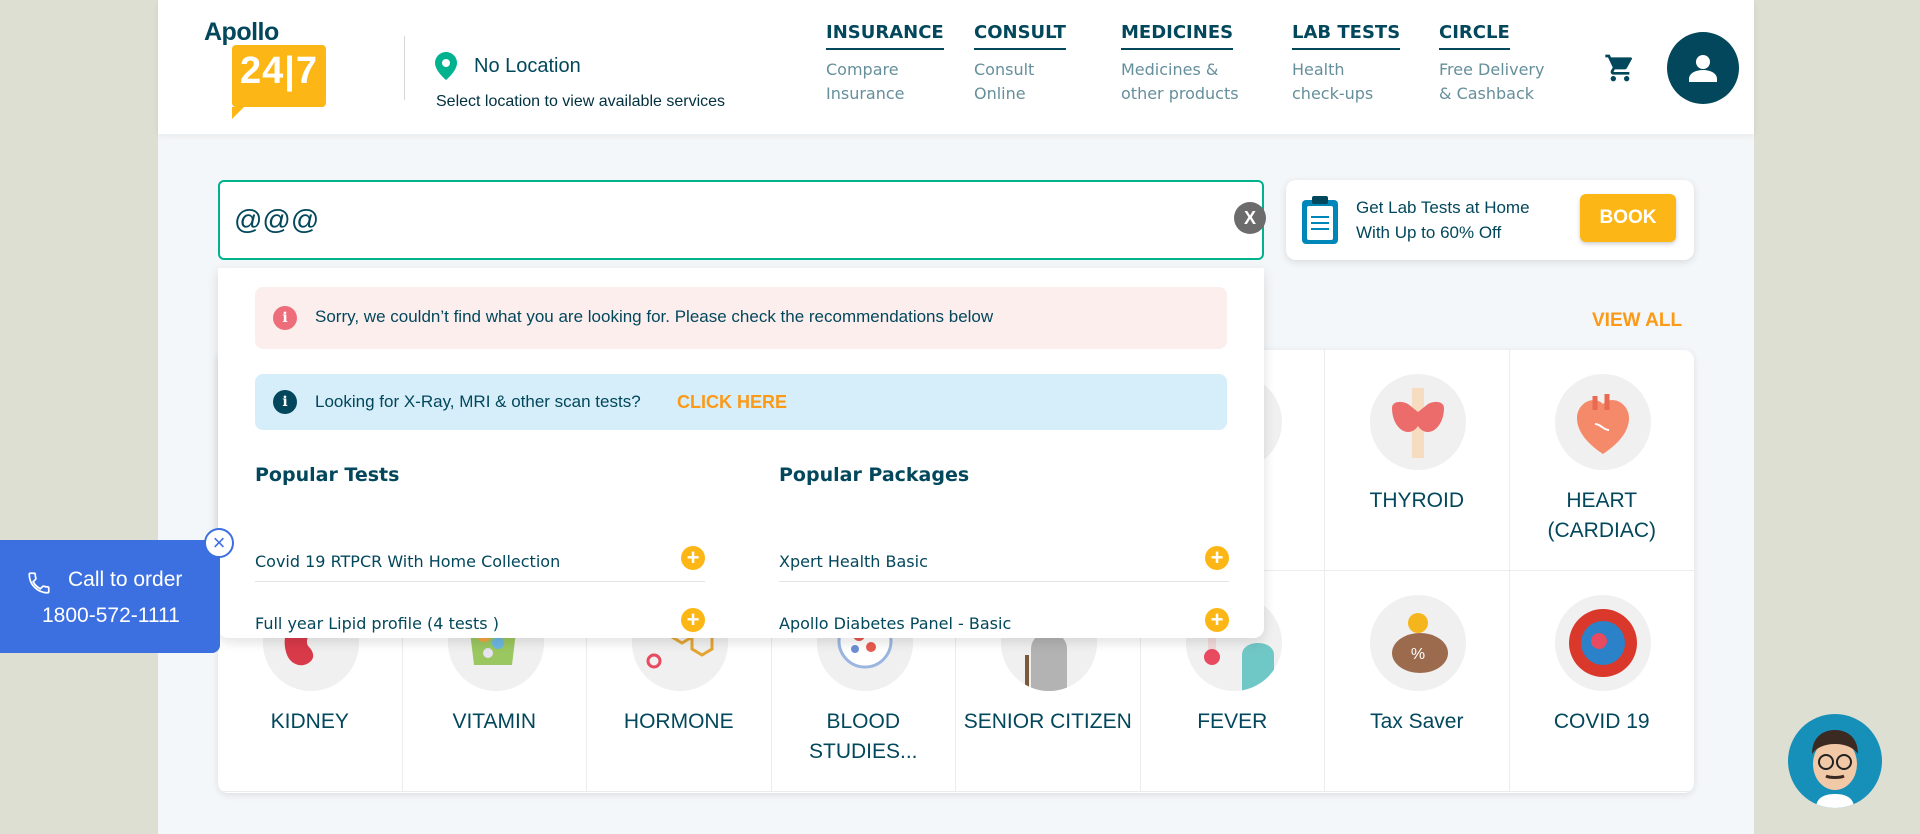  What do you see at coordinates (1492, 81) in the screenshot?
I see `nav-circle-sub: Free Delivery & Cashback` at bounding box center [1492, 81].